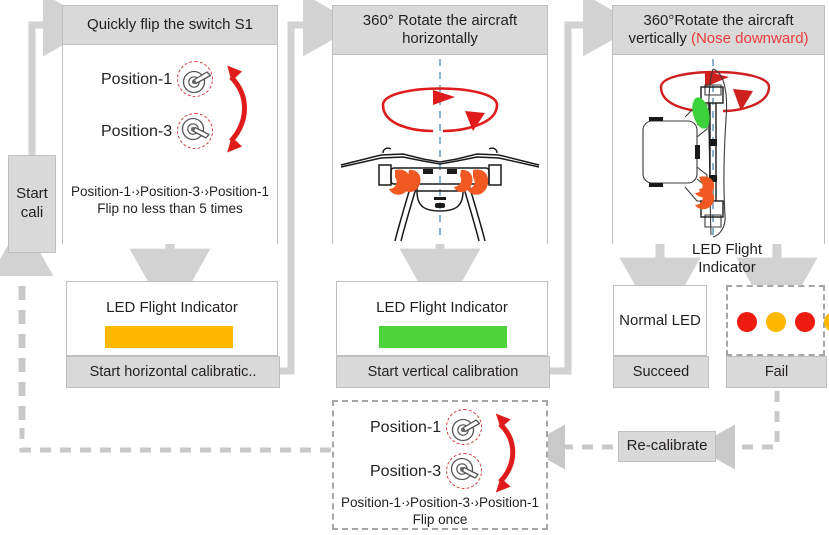 This screenshot has width=829, height=535. I want to click on fail-led-dots, so click(783, 322).